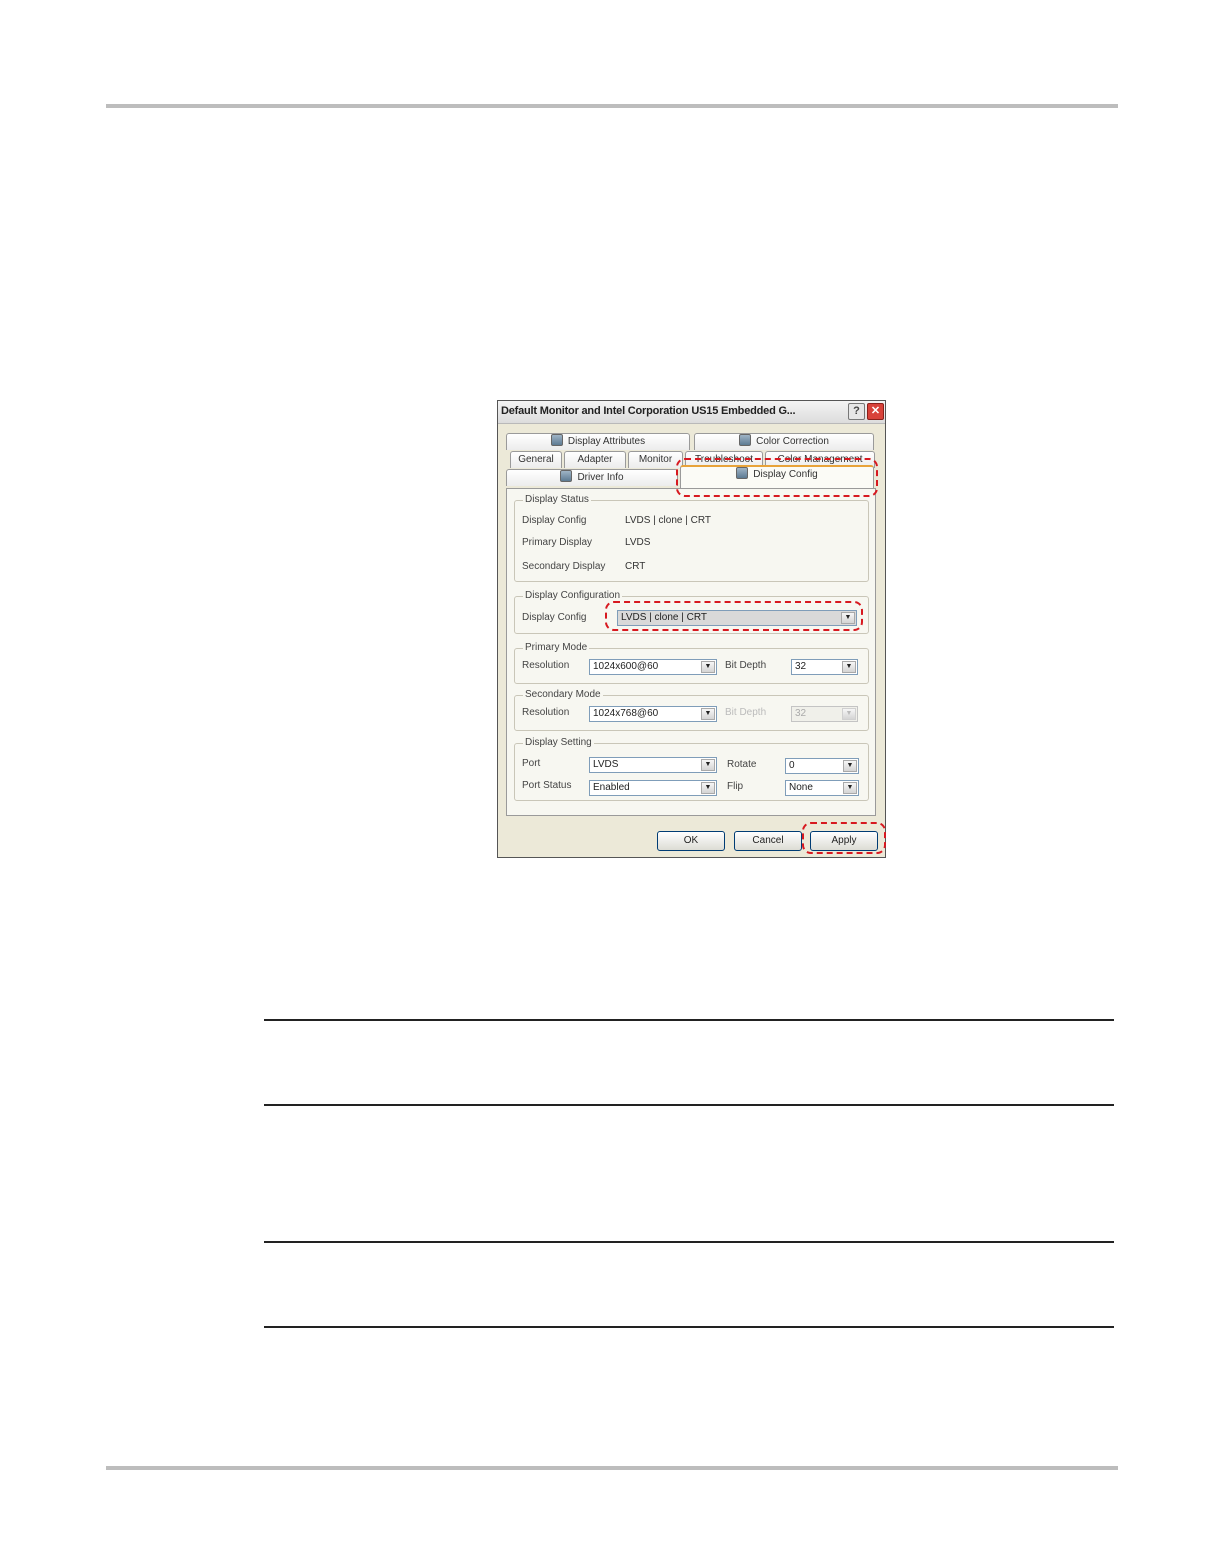 This screenshot has width=1206, height=1566. What do you see at coordinates (612, 1468) in the screenshot?
I see `footer-rule` at bounding box center [612, 1468].